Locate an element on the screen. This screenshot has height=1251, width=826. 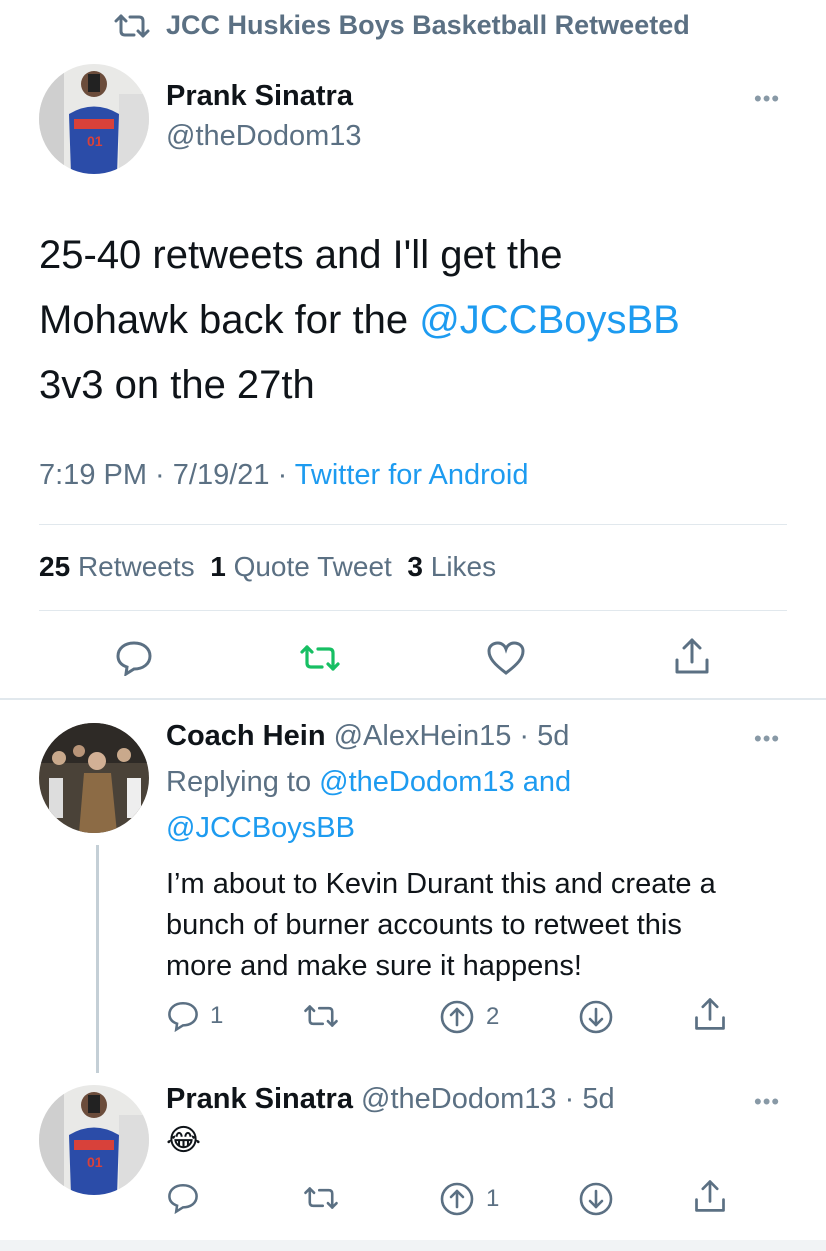
reply-header: Coach Hein @AlexHein15 · 5d is located at coordinates (367, 736).